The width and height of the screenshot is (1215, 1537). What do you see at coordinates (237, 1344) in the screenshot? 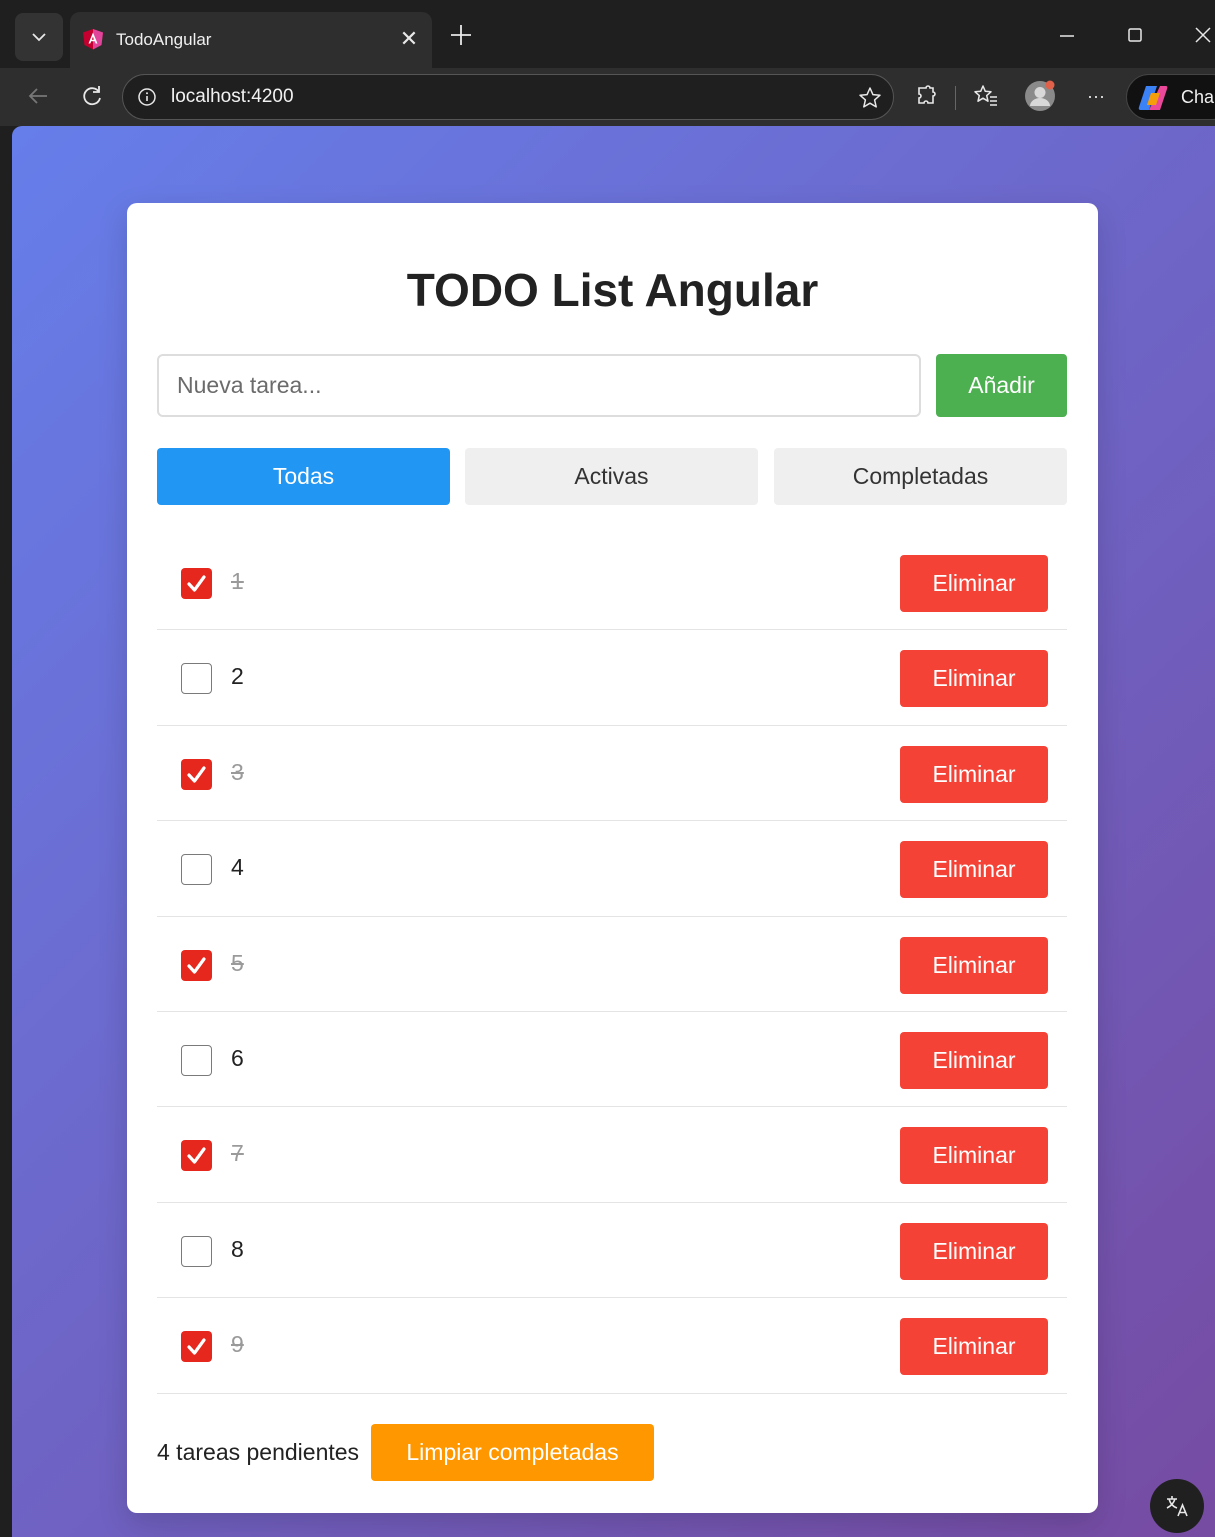
I see `todo-text: 9` at bounding box center [237, 1344].